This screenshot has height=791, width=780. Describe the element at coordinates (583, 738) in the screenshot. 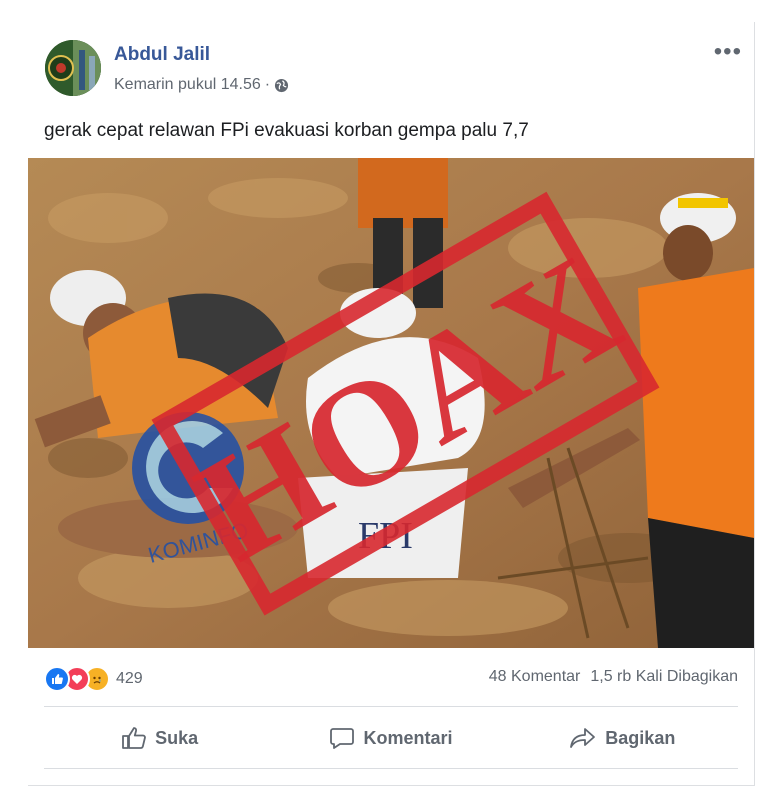

I see `share-arrow-icon` at that location.